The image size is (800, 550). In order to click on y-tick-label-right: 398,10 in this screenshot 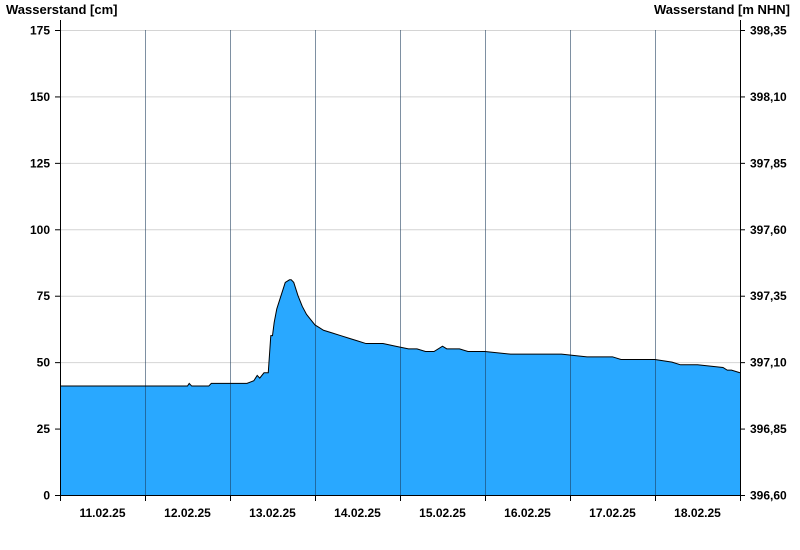, I will do `click(768, 97)`.